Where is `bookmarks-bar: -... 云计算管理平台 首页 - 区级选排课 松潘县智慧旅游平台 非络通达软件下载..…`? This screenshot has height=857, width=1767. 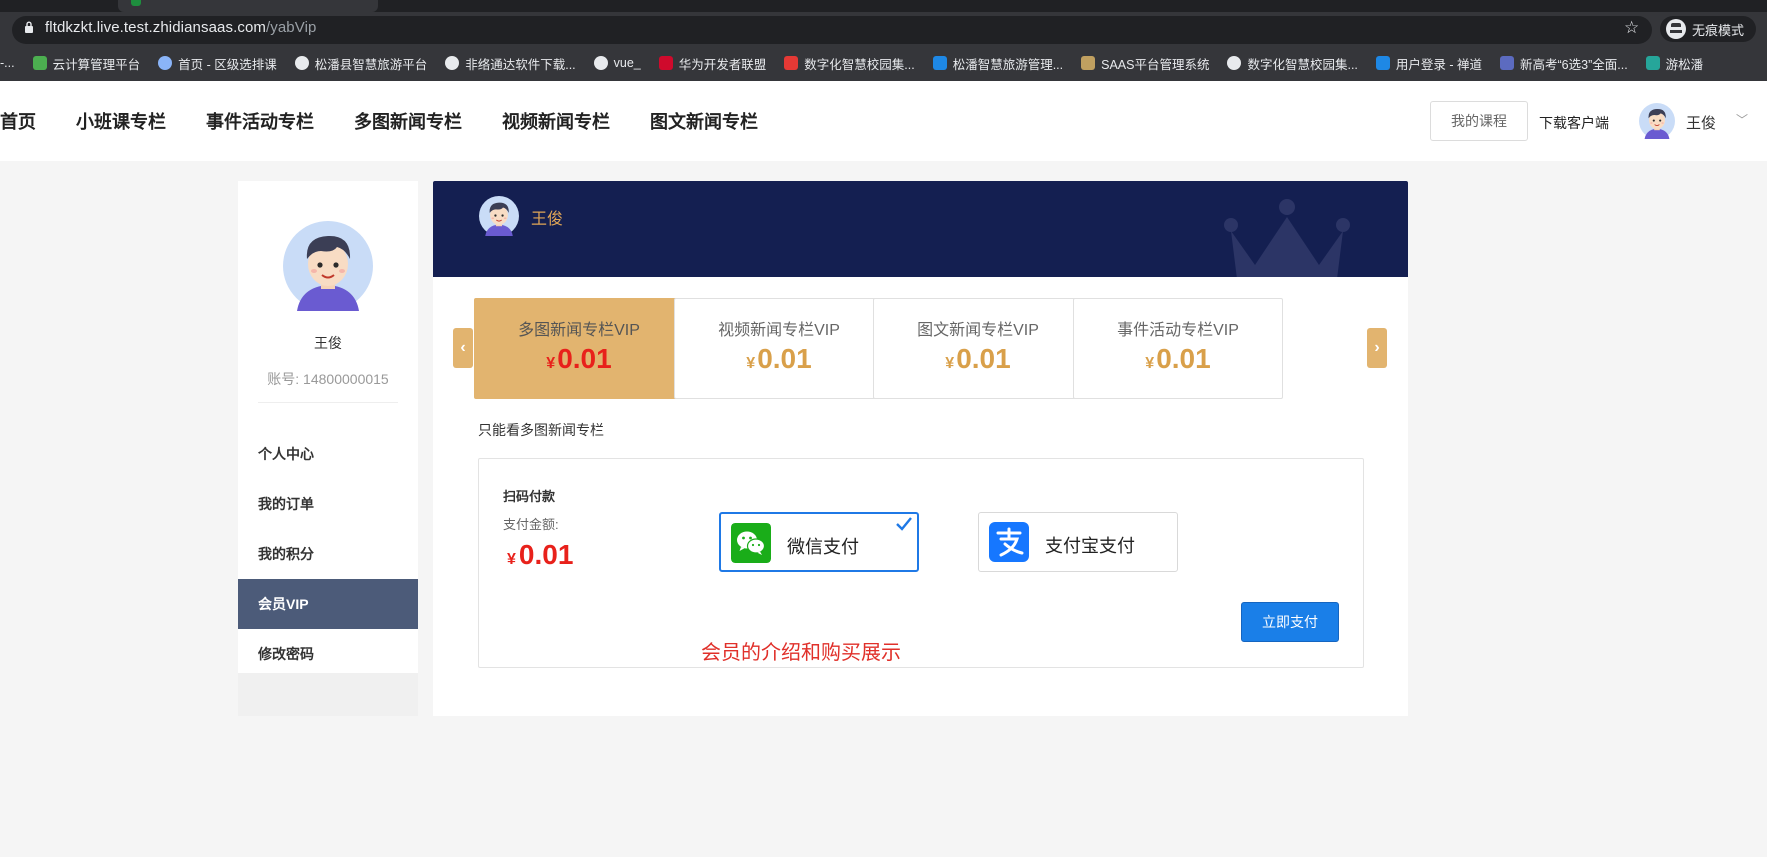
bookmarks-bar: -... 云计算管理平台 首页 - 区级选排课 松潘县智慧旅游平台 非络通达软件下载..… is located at coordinates (883, 63).